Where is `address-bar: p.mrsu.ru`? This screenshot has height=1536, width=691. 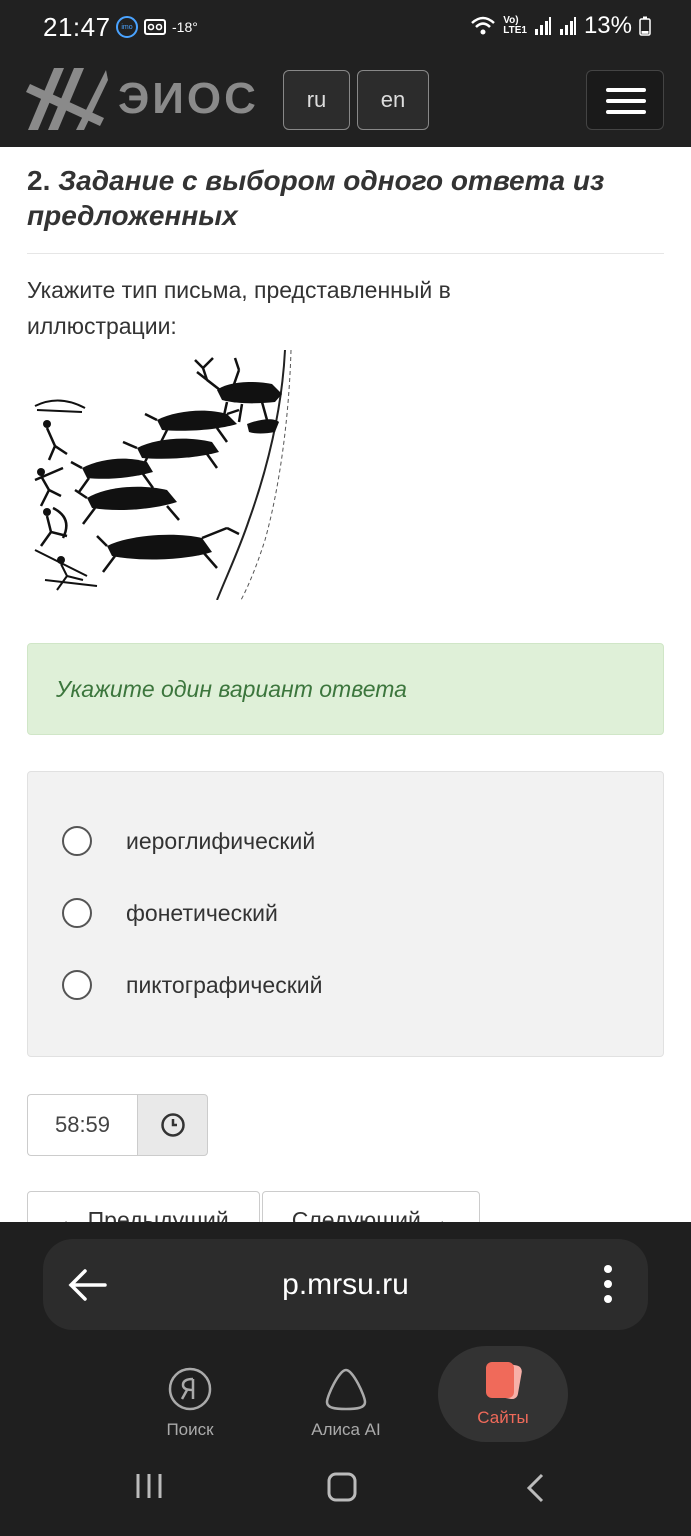
address-bar: p.mrsu.ru is located at coordinates (345, 1284).